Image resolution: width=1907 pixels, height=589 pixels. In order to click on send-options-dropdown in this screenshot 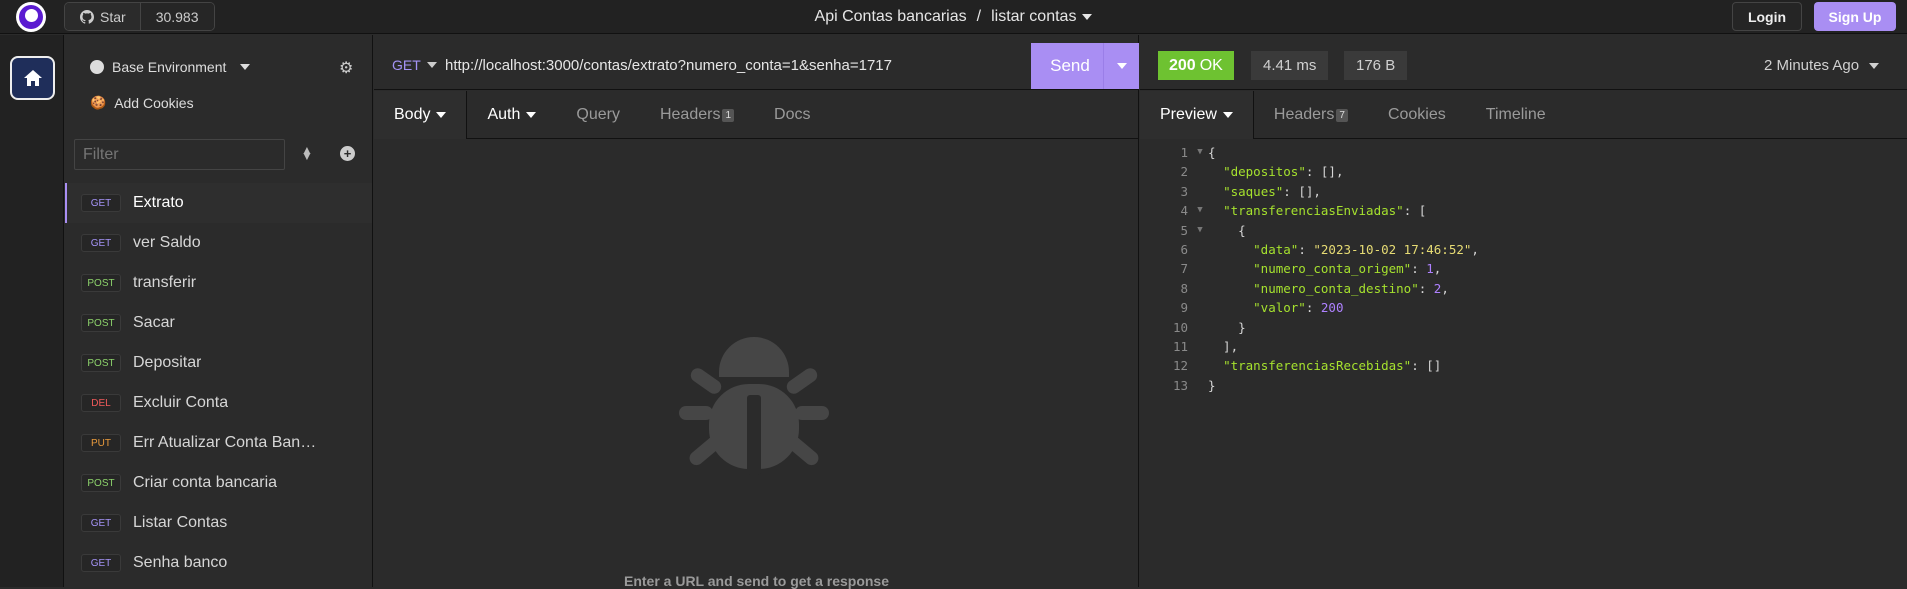, I will do `click(1121, 66)`.